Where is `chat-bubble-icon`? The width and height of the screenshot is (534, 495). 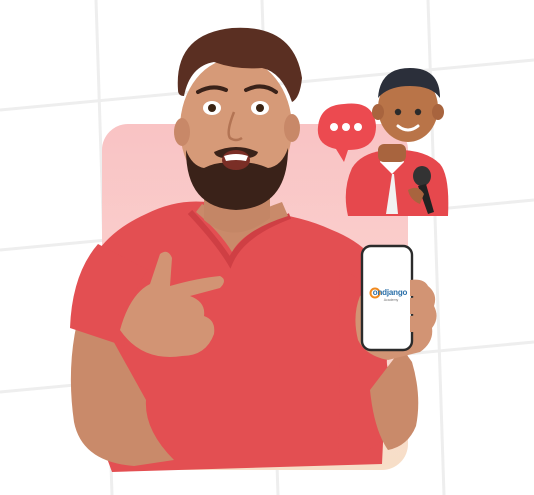
chat-bubble-icon is located at coordinates (346, 132).